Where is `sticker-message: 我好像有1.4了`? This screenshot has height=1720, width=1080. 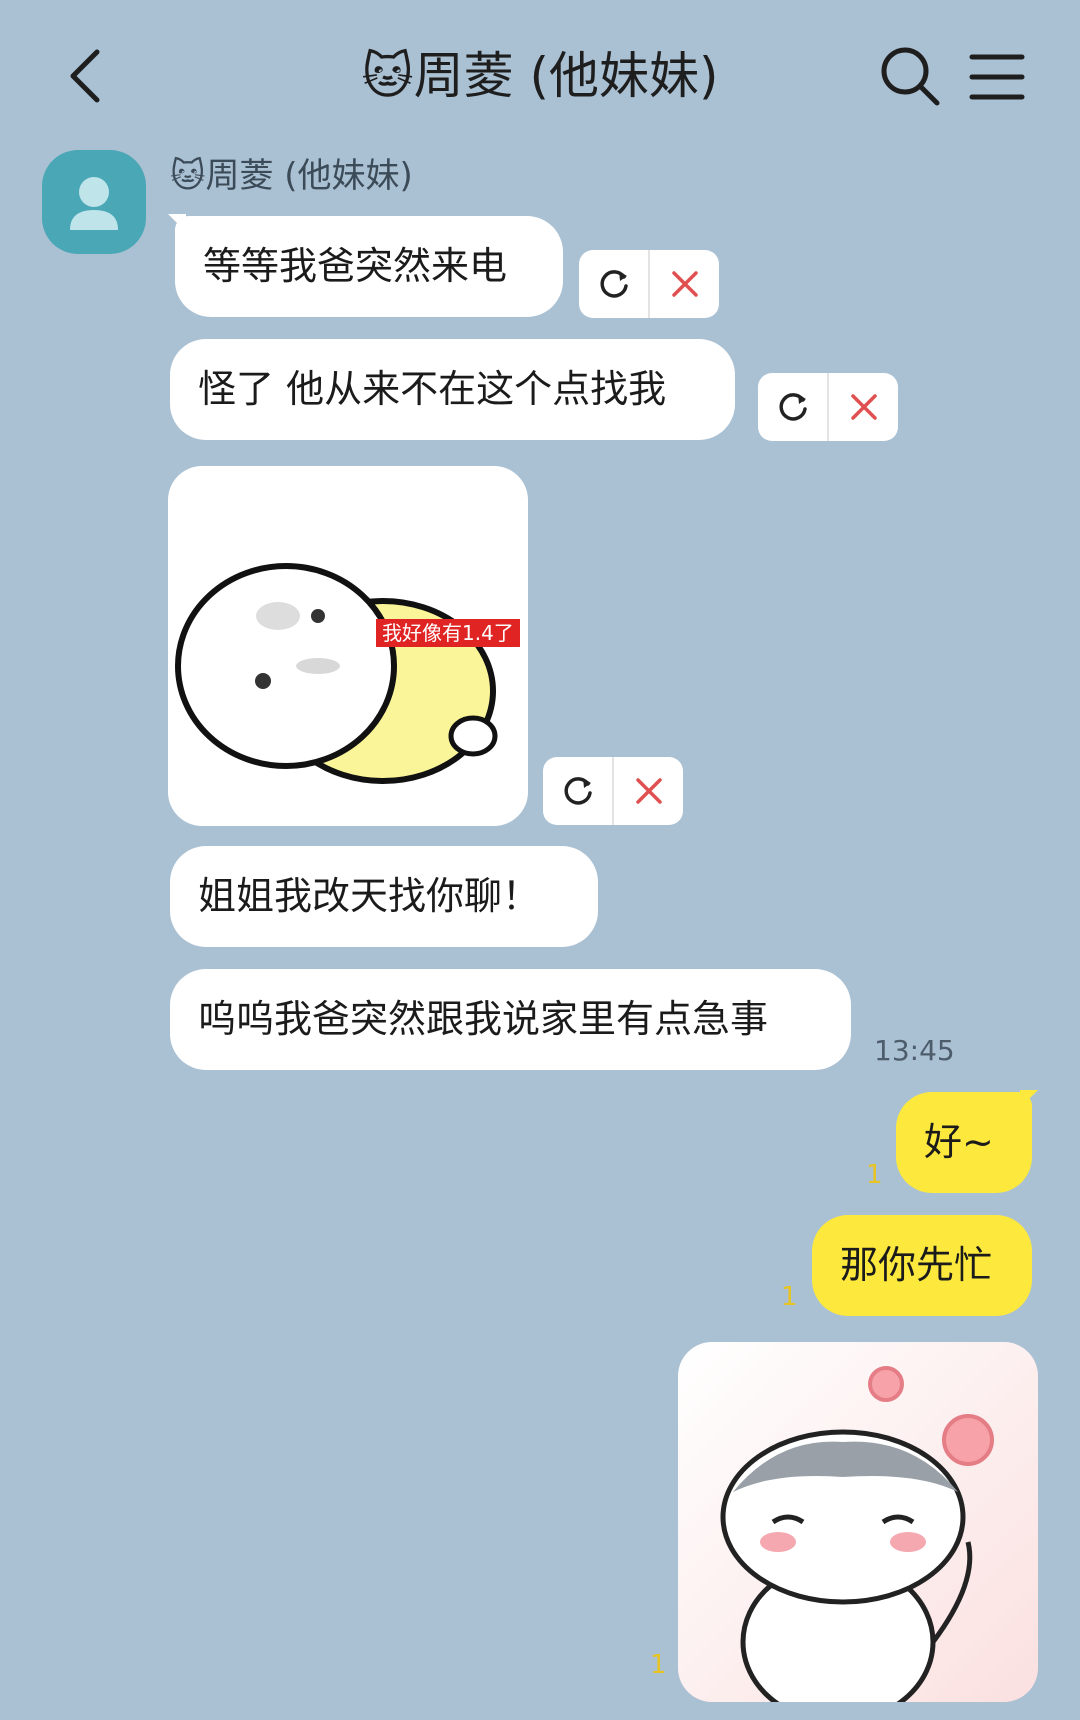 sticker-message: 我好像有1.4了 is located at coordinates (348, 646).